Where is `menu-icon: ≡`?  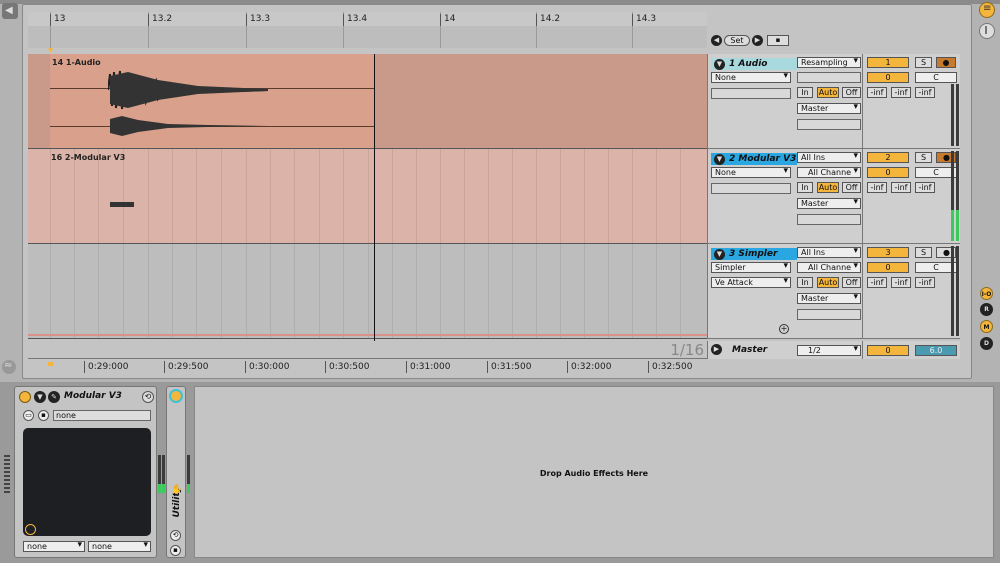
menu-icon: ≡ is located at coordinates (987, 10).